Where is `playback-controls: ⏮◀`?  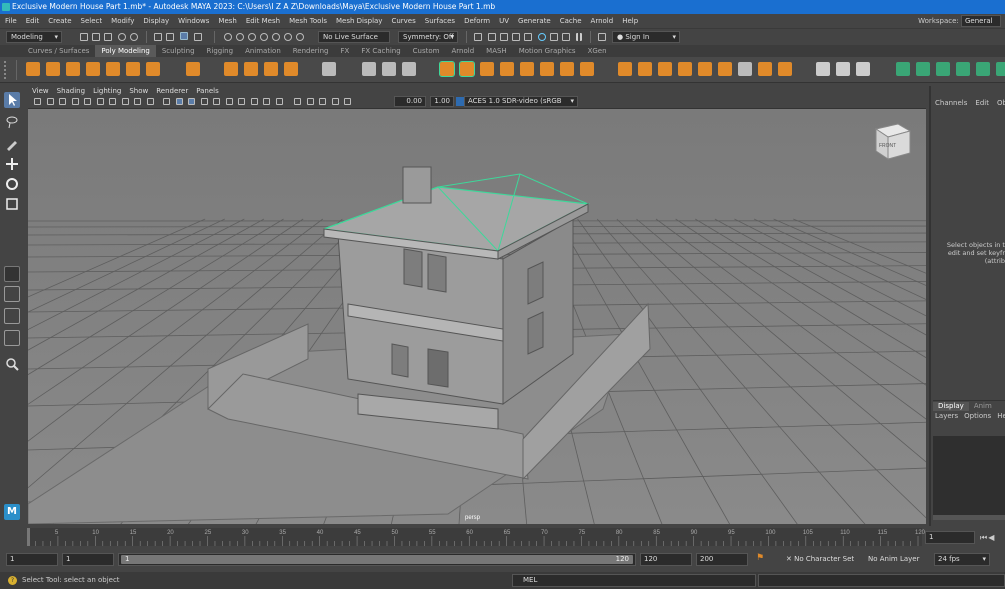 playback-controls: ⏮◀ is located at coordinates (987, 538).